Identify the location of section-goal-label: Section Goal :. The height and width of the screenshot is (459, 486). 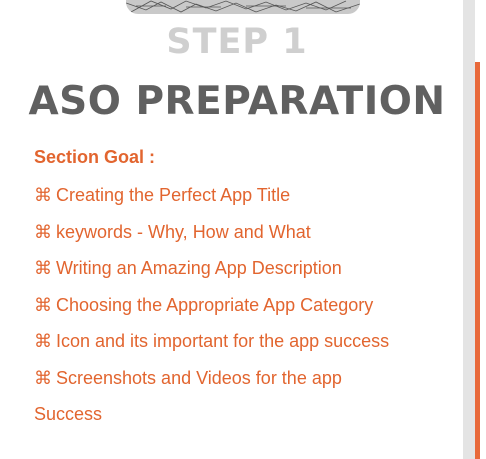
(95, 157).